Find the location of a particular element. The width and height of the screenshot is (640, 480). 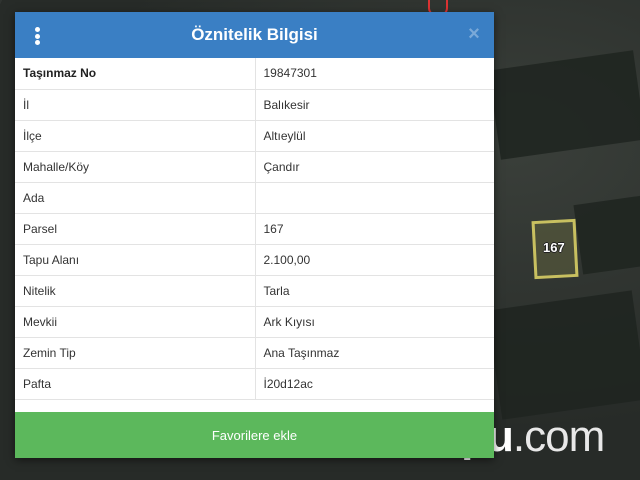

table-row: Mahalle/Köy Çandır is located at coordinates (254, 167).